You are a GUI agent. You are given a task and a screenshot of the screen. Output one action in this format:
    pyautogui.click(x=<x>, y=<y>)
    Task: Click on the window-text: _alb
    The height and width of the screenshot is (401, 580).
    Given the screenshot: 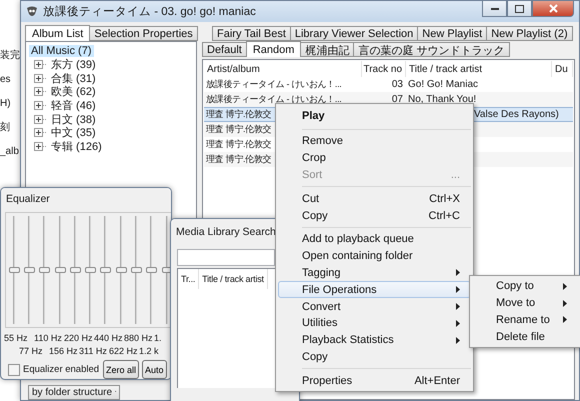 What is the action you would take?
    pyautogui.click(x=10, y=152)
    